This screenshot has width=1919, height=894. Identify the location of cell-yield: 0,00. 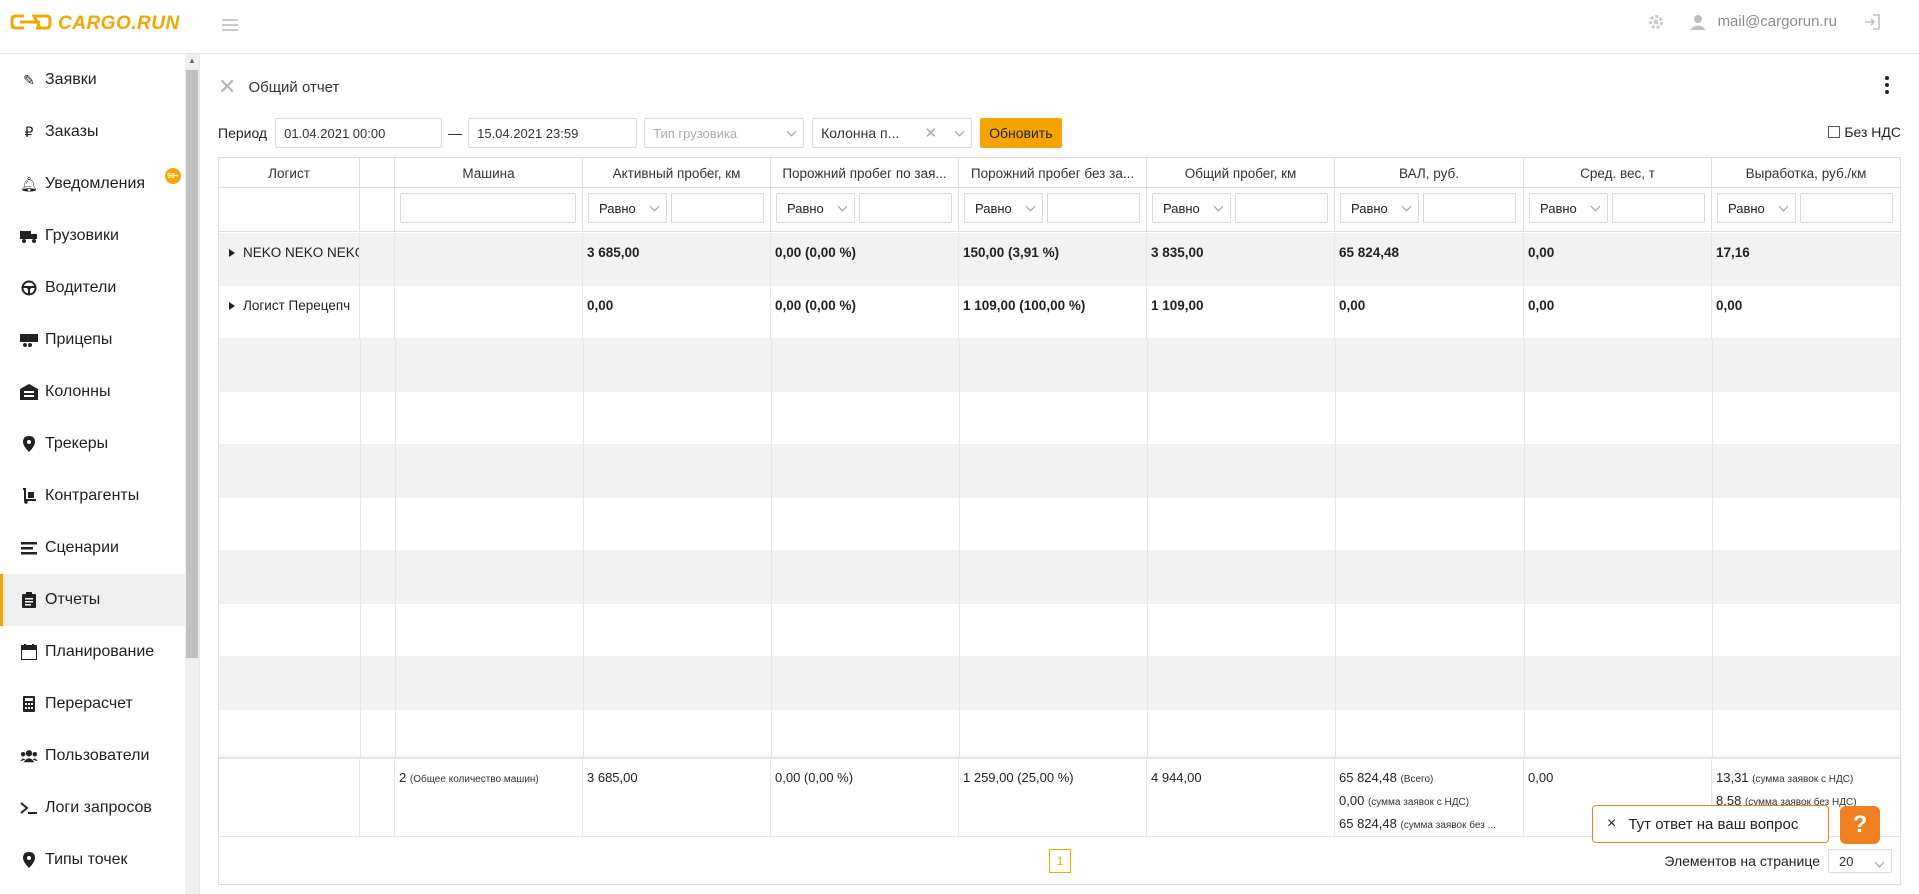
(1729, 305).